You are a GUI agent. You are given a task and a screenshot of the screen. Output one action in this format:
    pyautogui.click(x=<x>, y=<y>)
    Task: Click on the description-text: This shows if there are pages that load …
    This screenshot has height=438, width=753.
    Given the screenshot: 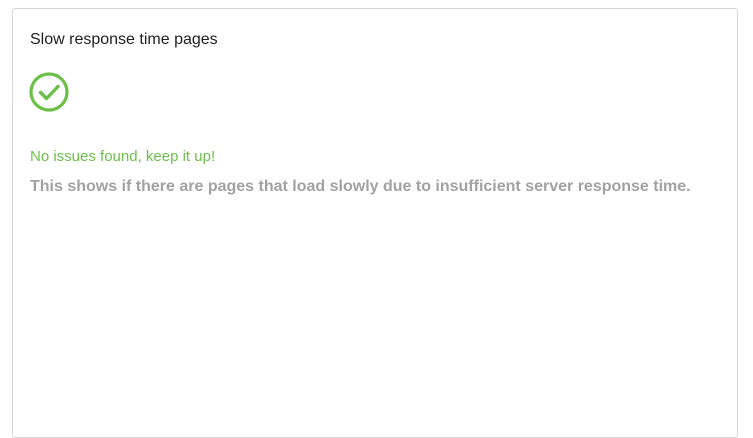 What is the action you would take?
    pyautogui.click(x=360, y=186)
    